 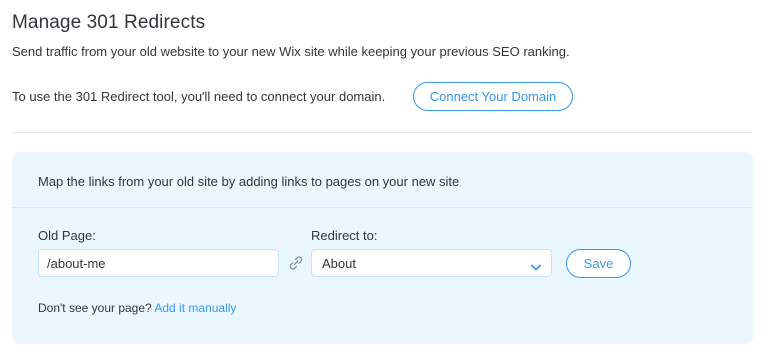 I want to click on redirect-to-label: Redirect to:, so click(x=344, y=235).